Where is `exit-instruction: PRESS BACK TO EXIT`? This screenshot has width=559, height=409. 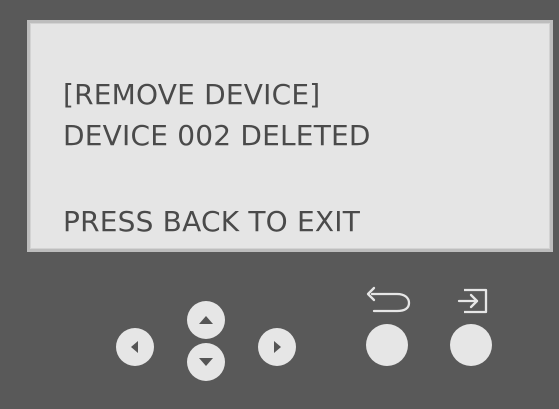 exit-instruction: PRESS BACK TO EXIT is located at coordinates (212, 221).